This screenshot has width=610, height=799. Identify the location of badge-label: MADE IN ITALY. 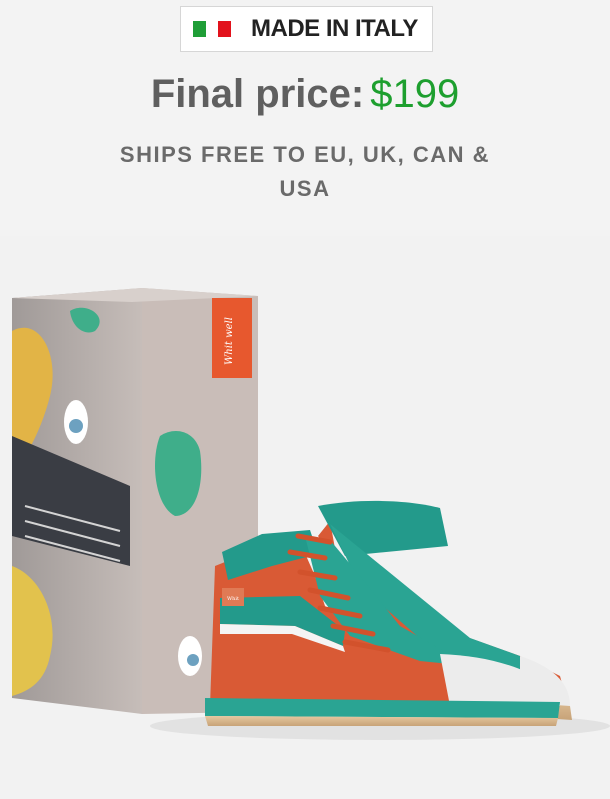
(334, 28).